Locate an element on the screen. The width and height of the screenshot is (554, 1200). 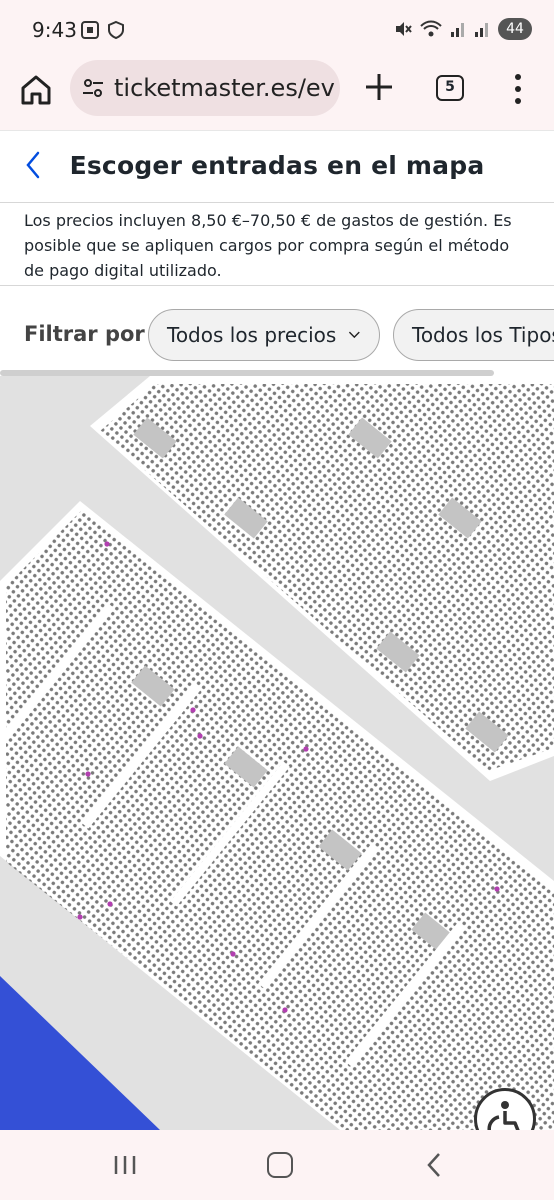
page-title: Escoger entradas en el mapa is located at coordinates (277, 165).